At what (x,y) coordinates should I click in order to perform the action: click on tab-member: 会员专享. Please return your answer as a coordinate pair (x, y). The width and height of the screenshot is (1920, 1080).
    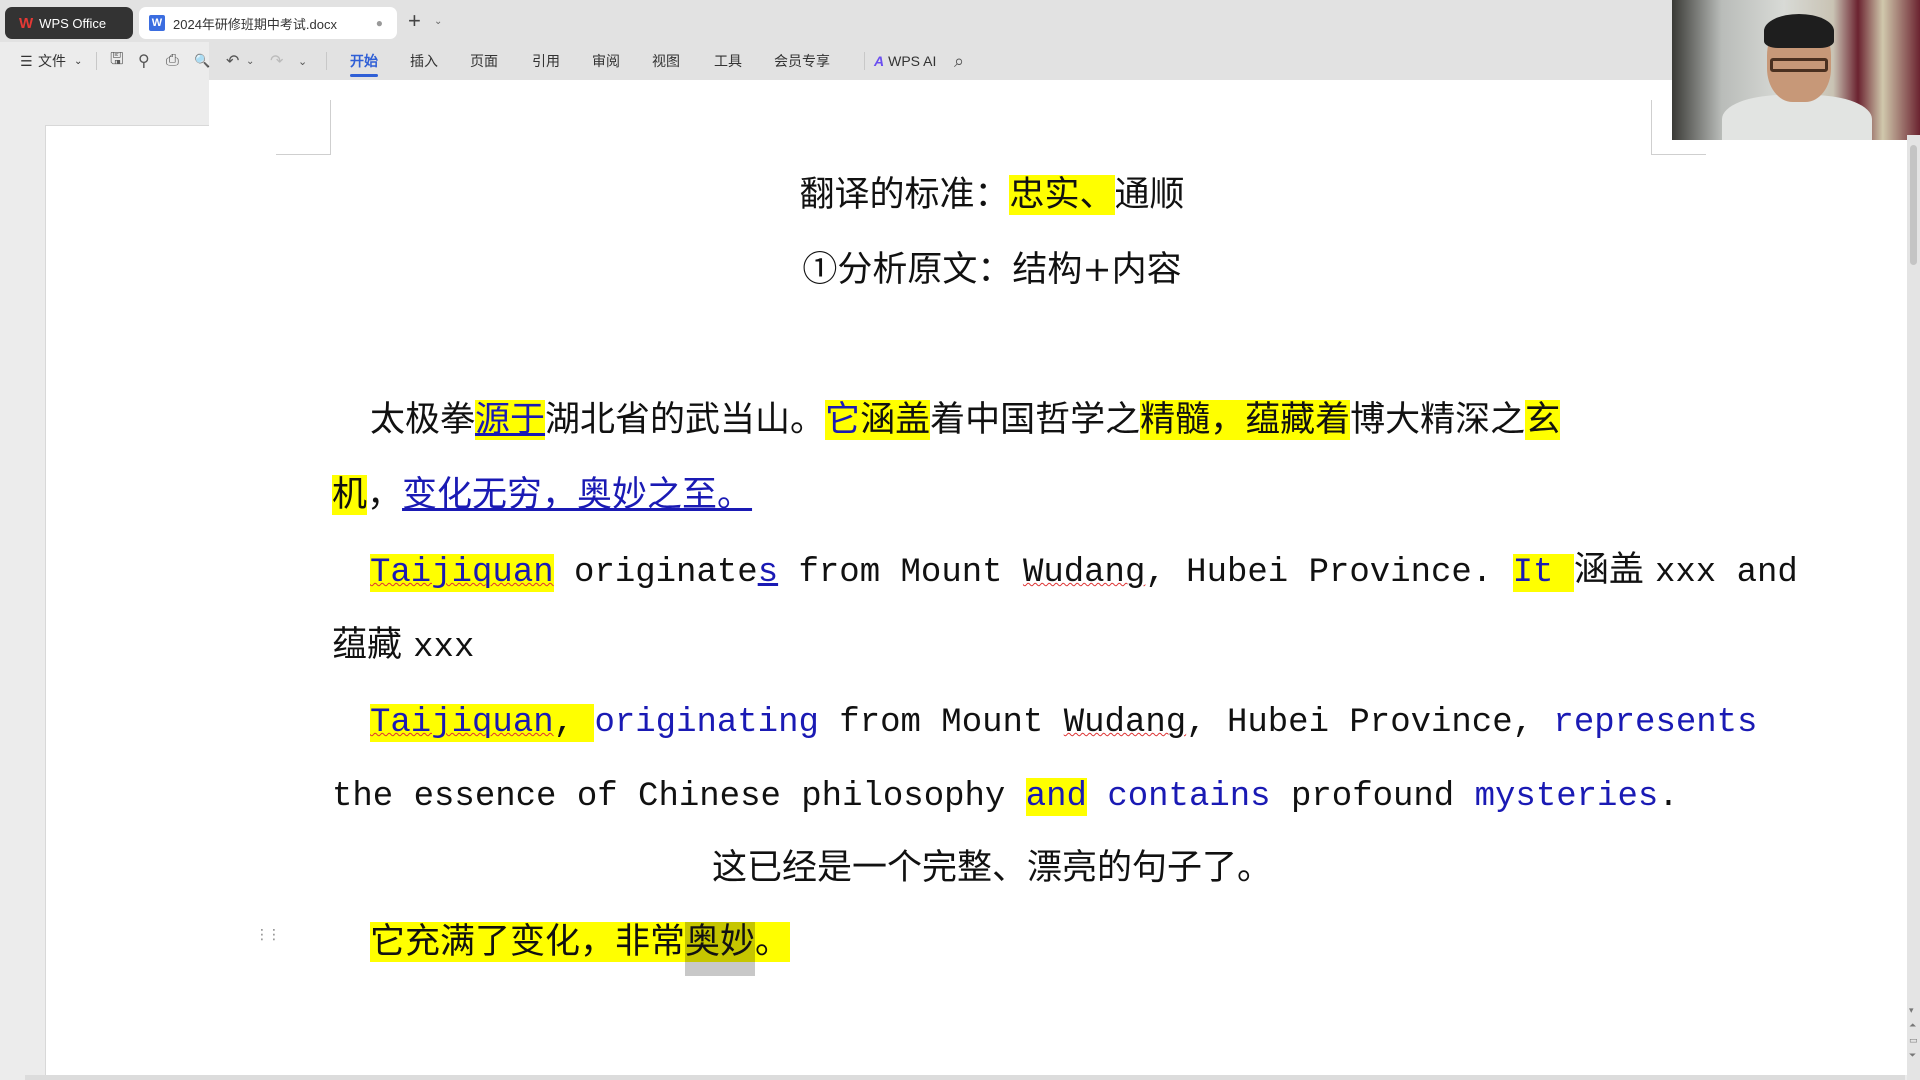
    Looking at the image, I should click on (802, 61).